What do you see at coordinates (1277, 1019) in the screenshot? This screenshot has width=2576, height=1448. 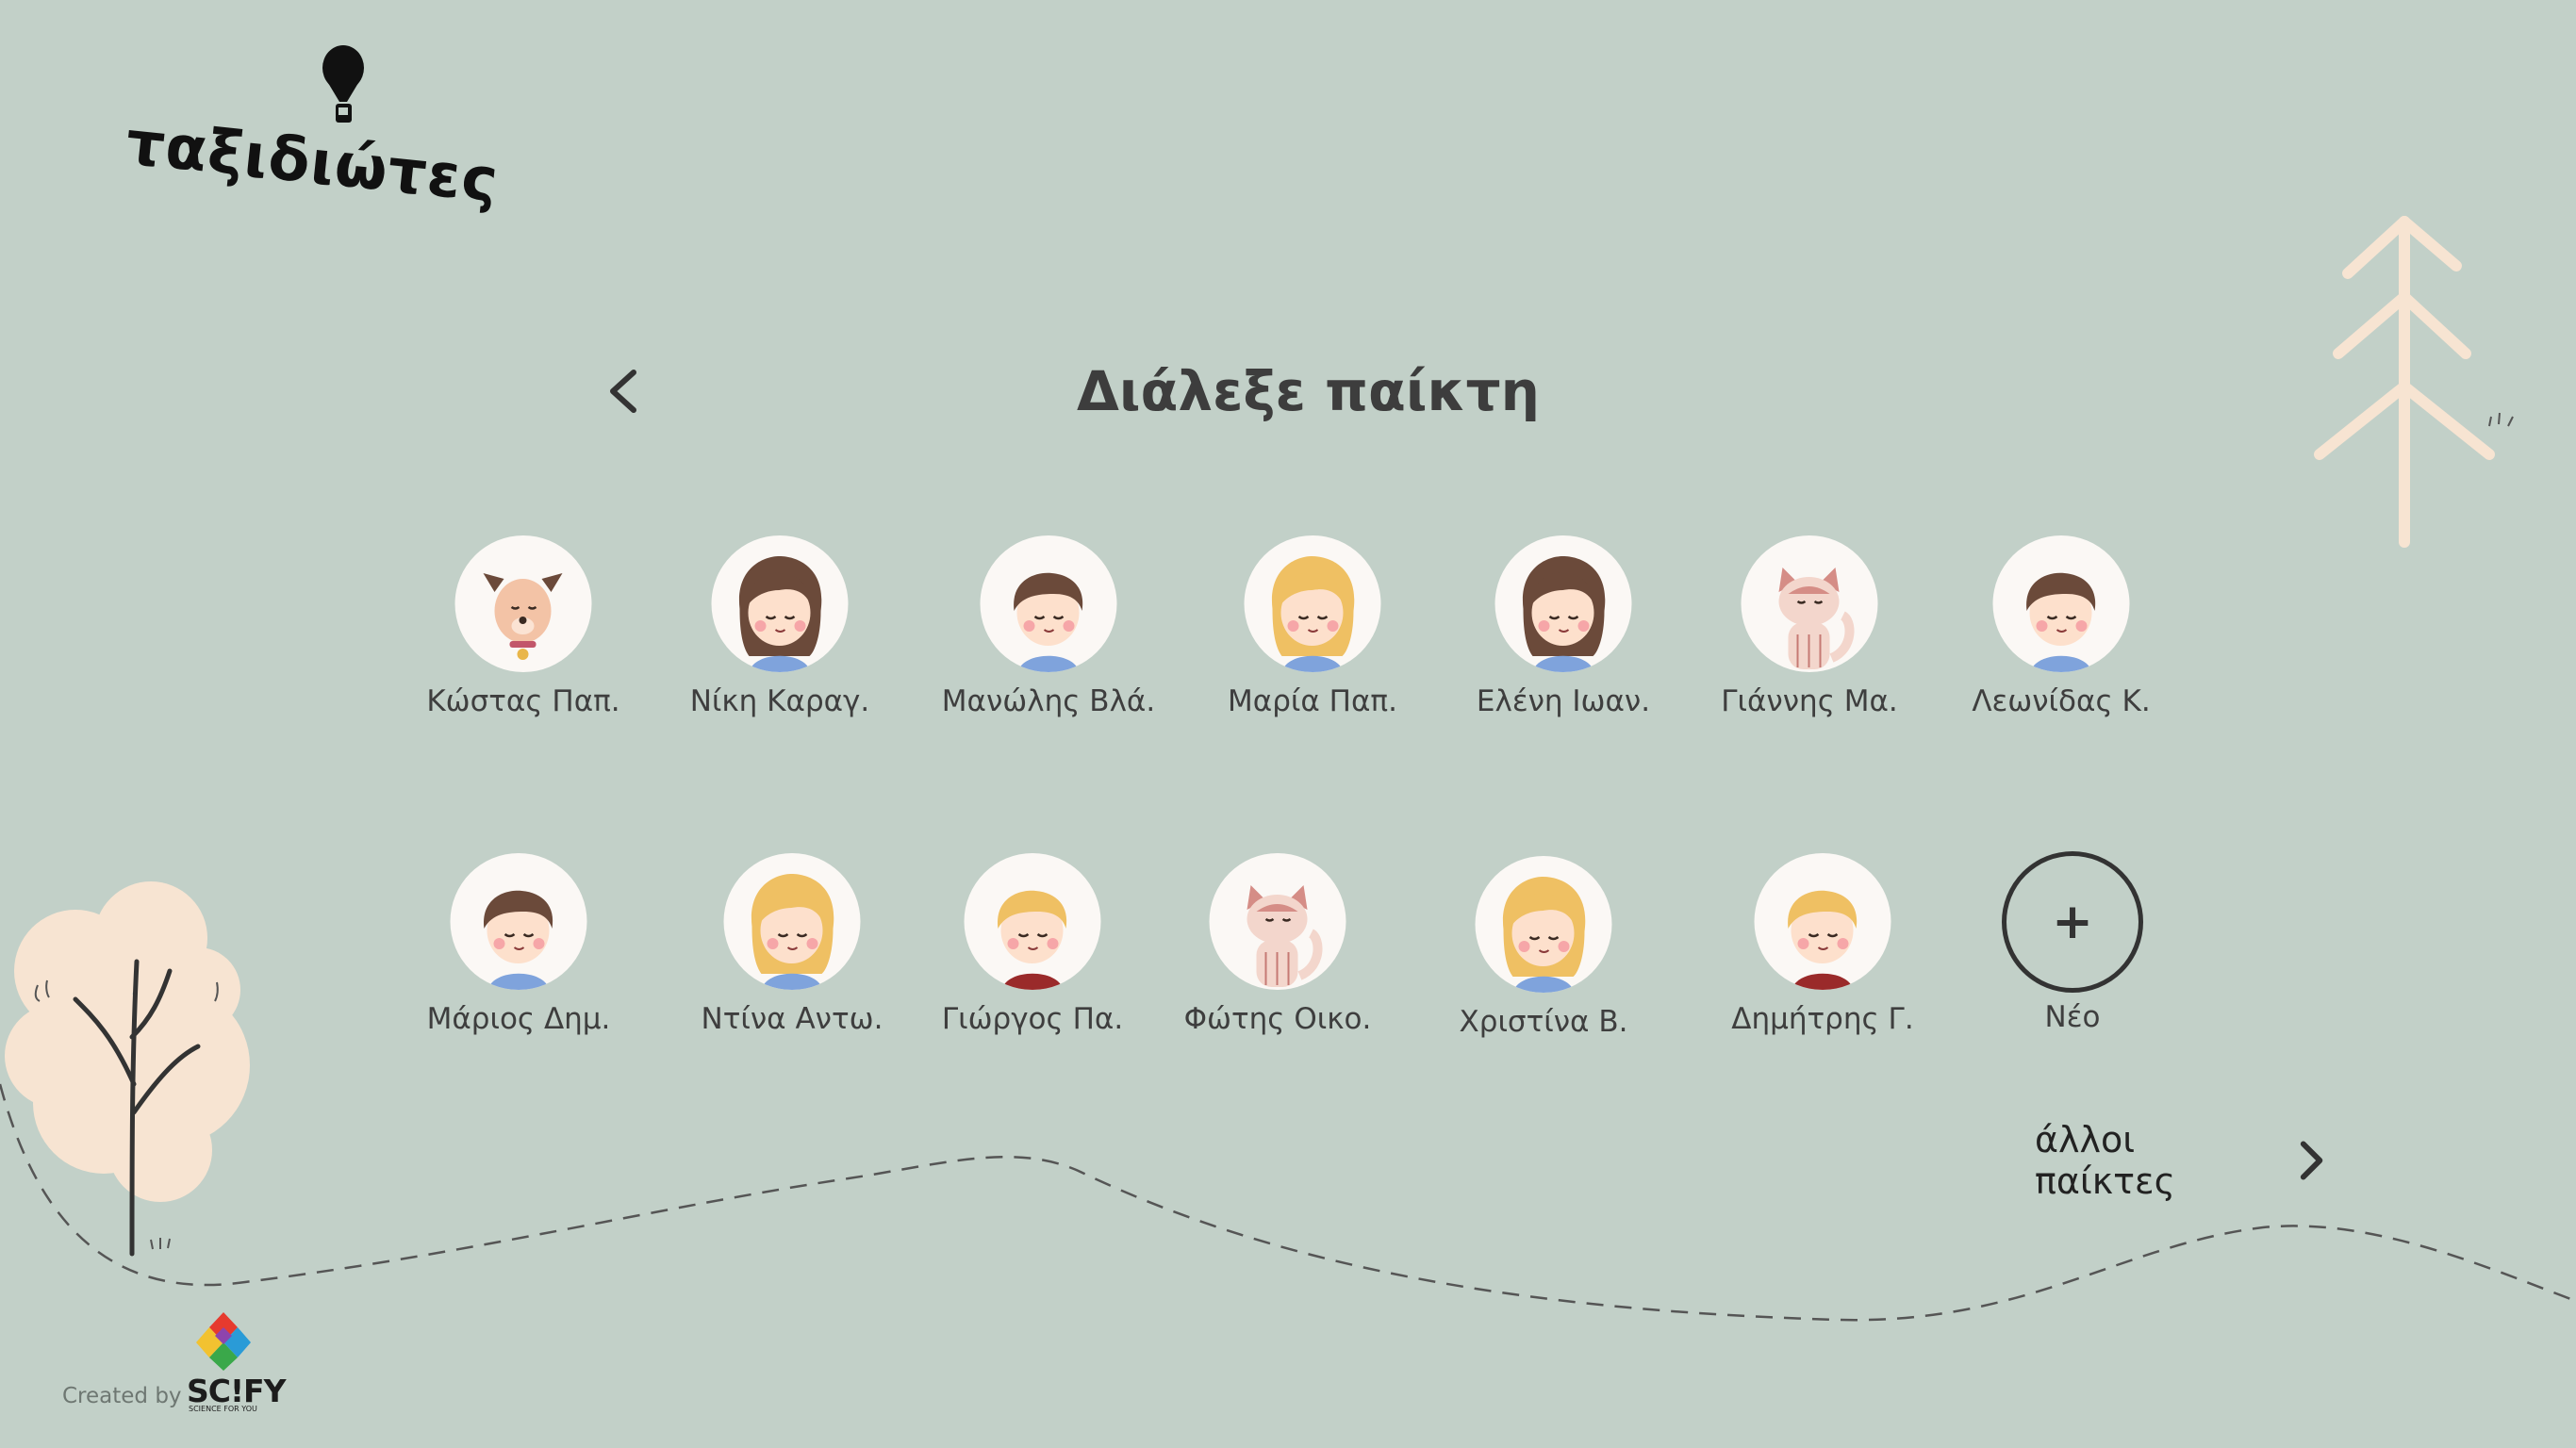 I see `player-name: Φώτης Οικο.` at bounding box center [1277, 1019].